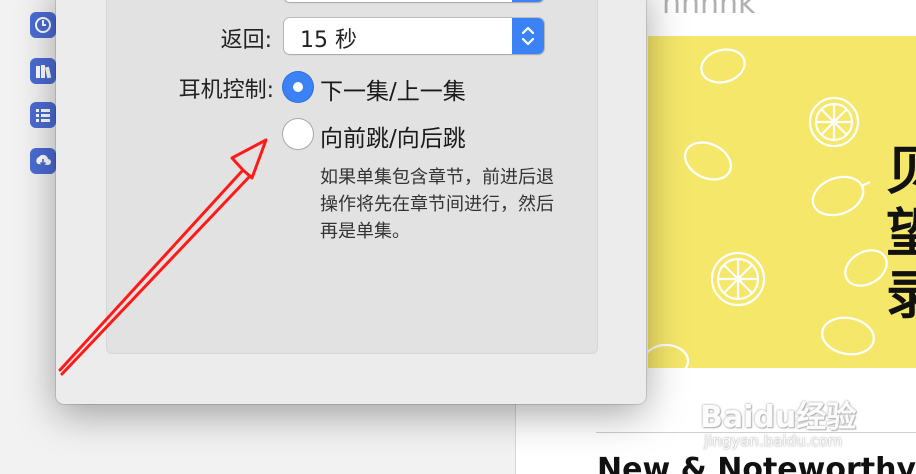  I want to click on annotation-arrow, so click(163, 257).